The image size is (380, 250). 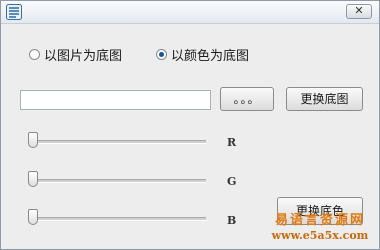 What do you see at coordinates (34, 54) in the screenshot?
I see `radio-image-mode-dot` at bounding box center [34, 54].